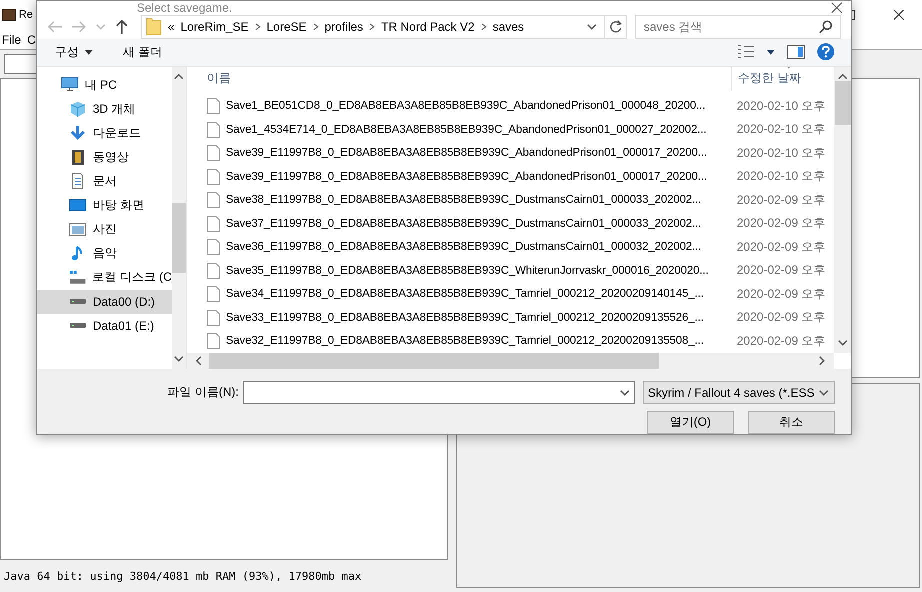 Image resolution: width=922 pixels, height=592 pixels. I want to click on file-name-field, so click(439, 392).